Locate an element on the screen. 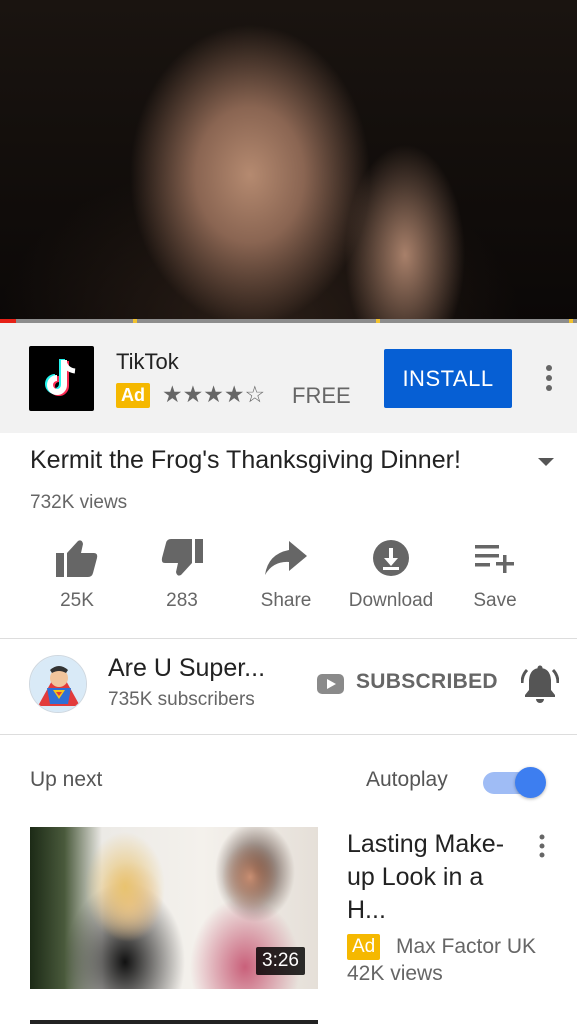  youtube-icon is located at coordinates (330, 684).